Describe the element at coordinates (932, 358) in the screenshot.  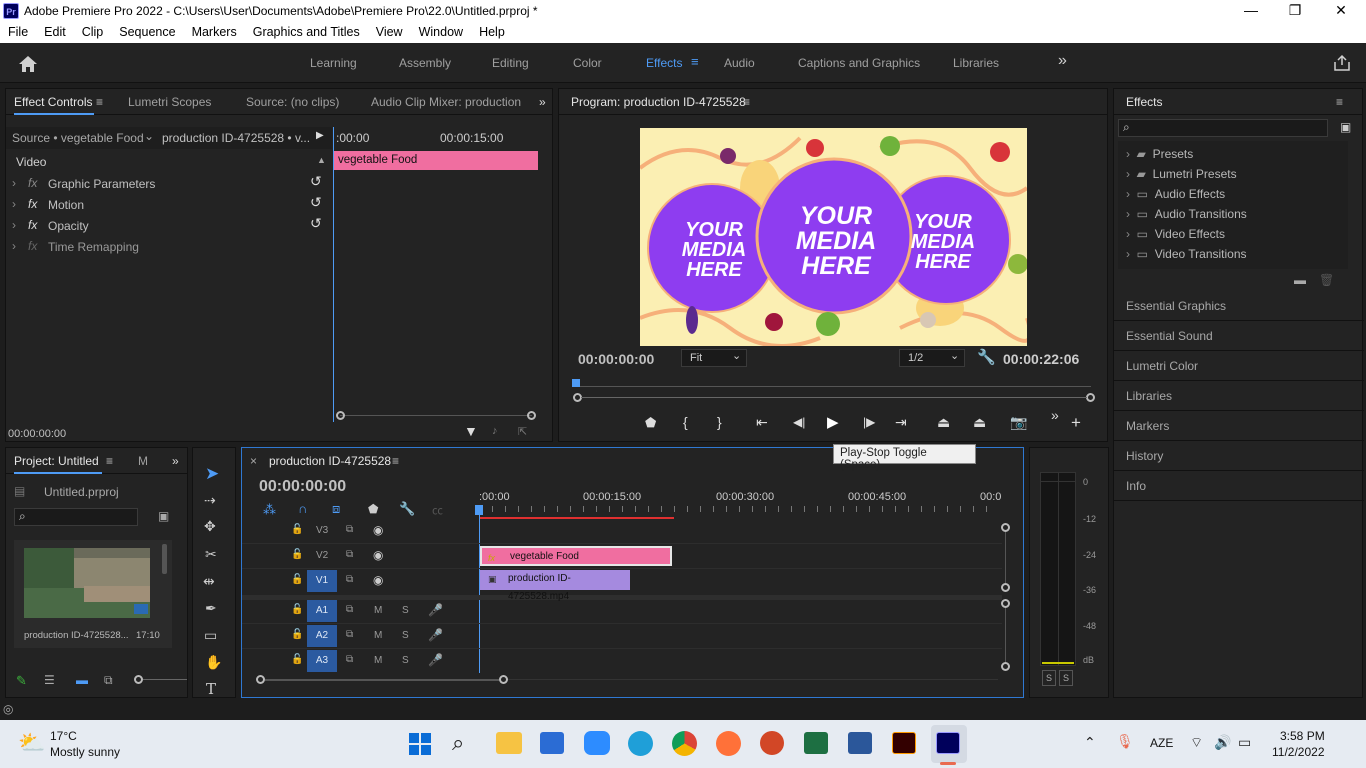
I see `resolution-dropdown: 1/2 ⌄` at that location.